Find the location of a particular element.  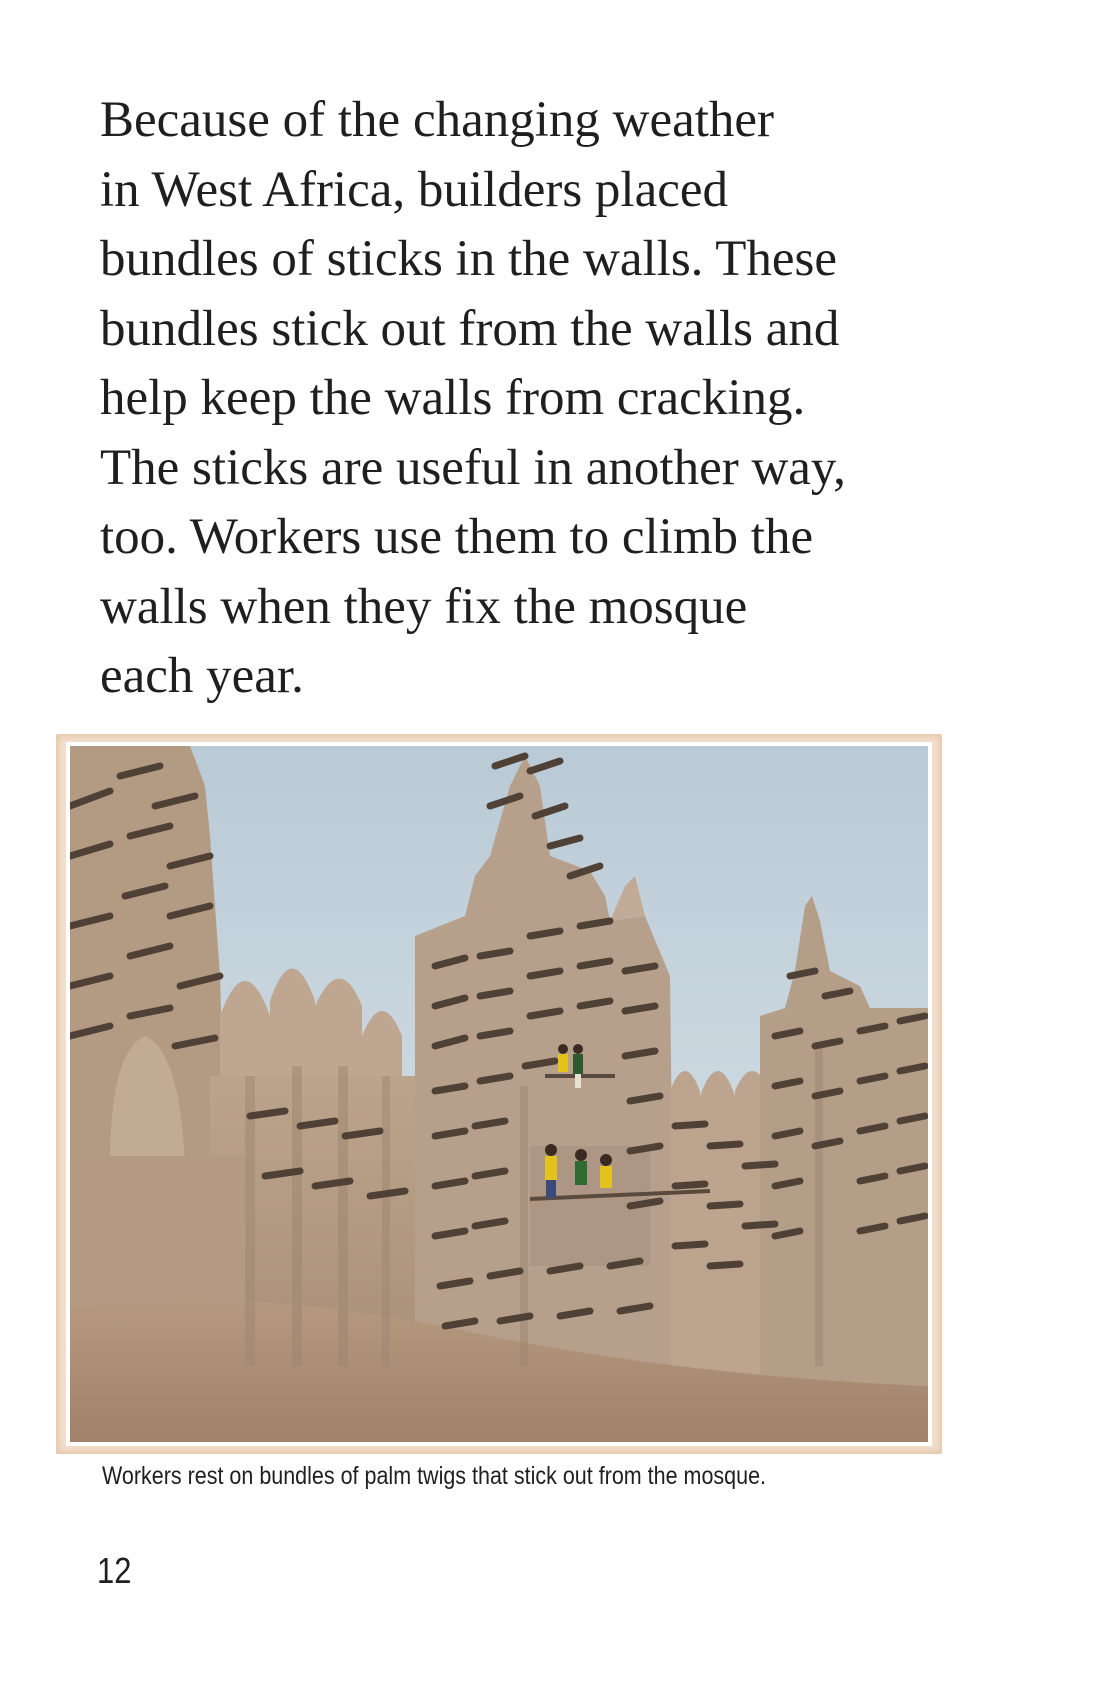

body-line: bundles stick out from the walls and is located at coordinates (470, 328).